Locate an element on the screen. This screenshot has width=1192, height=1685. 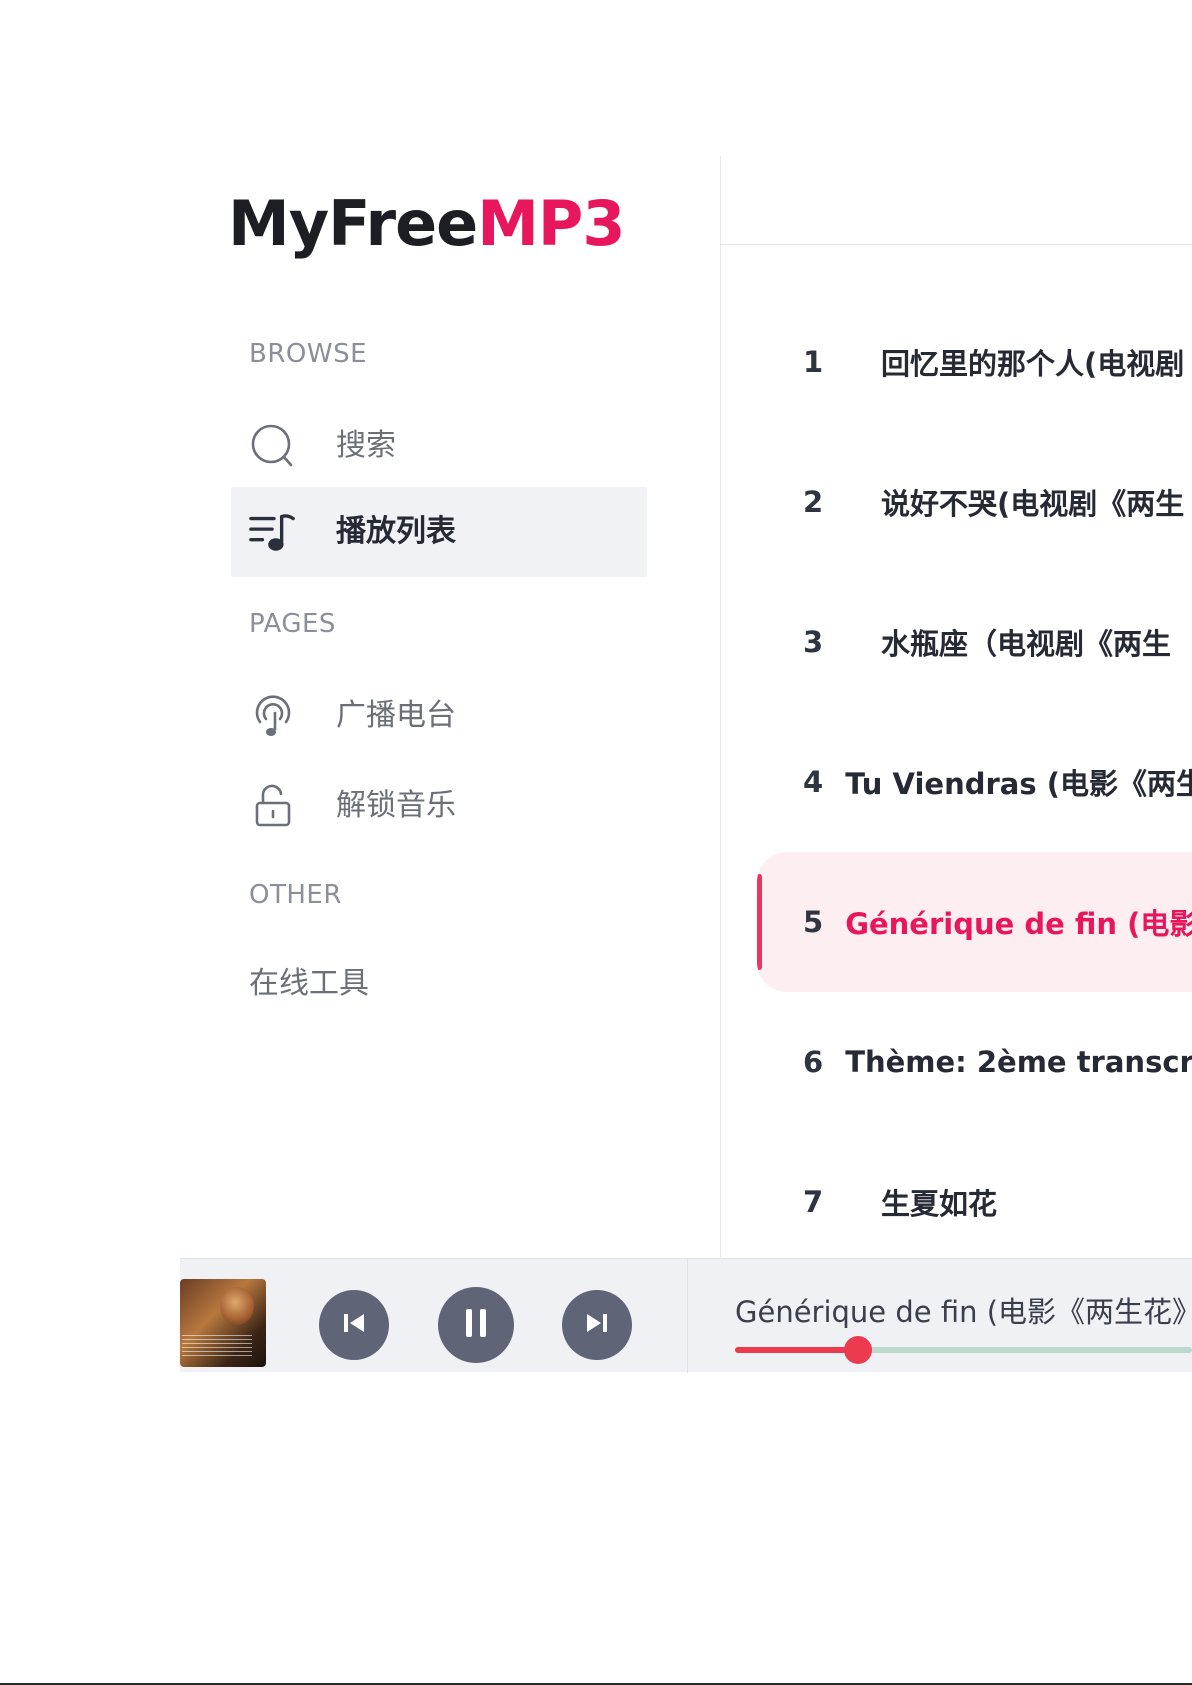
track-number: 2 is located at coordinates (813, 502).